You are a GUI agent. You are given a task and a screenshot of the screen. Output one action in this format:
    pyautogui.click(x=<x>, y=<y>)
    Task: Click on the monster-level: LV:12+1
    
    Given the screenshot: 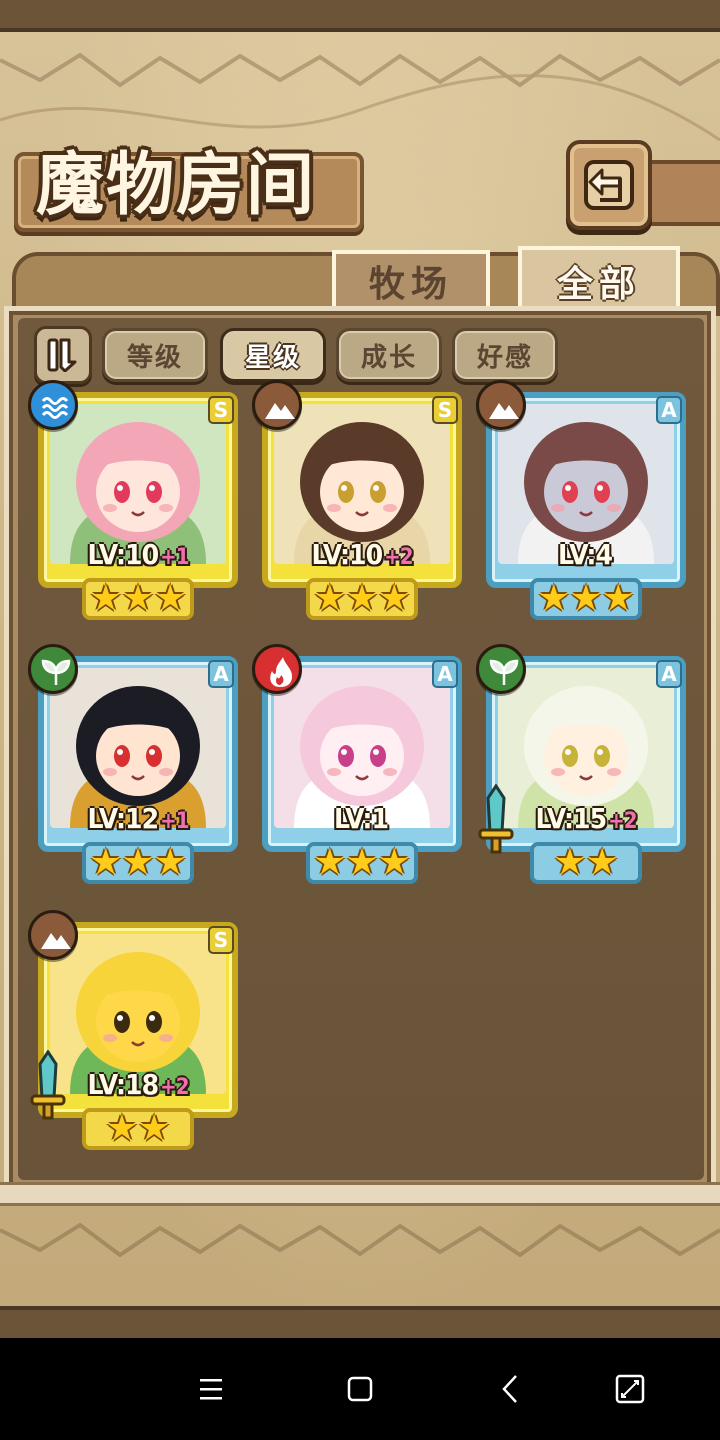 What is the action you would take?
    pyautogui.click(x=138, y=818)
    